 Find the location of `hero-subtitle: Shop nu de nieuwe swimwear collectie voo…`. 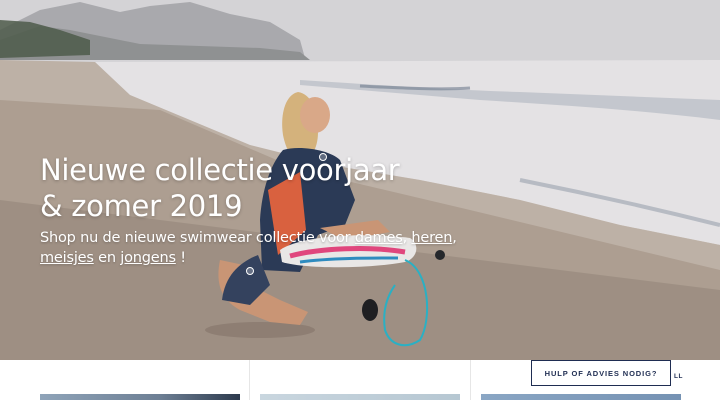

hero-subtitle: Shop nu de nieuwe swimwear collectie voo… is located at coordinates (260, 248).